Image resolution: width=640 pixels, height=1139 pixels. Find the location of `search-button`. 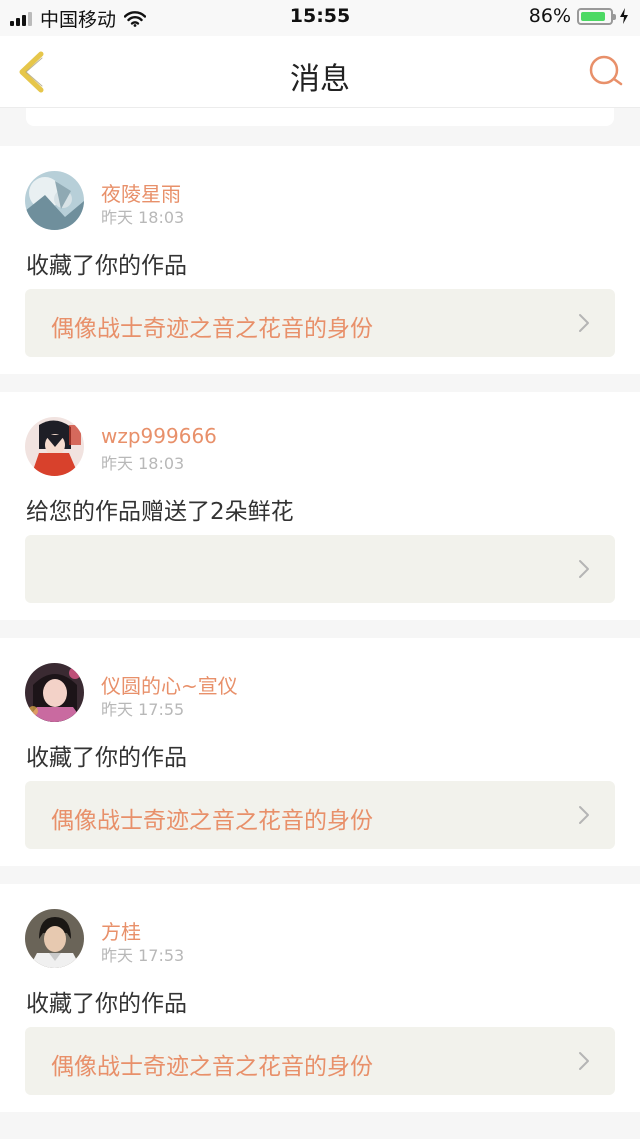

search-button is located at coordinates (606, 72).